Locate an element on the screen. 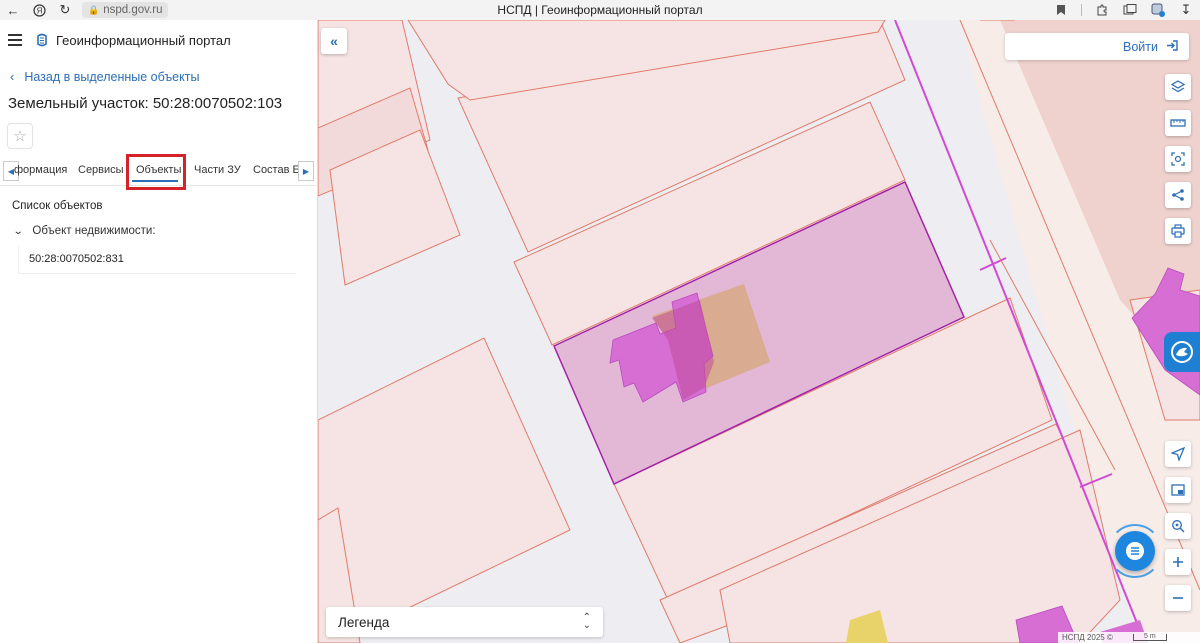 Image resolution: width=1200 pixels, height=643 pixels. yandex-icon: Я is located at coordinates (39, 10).